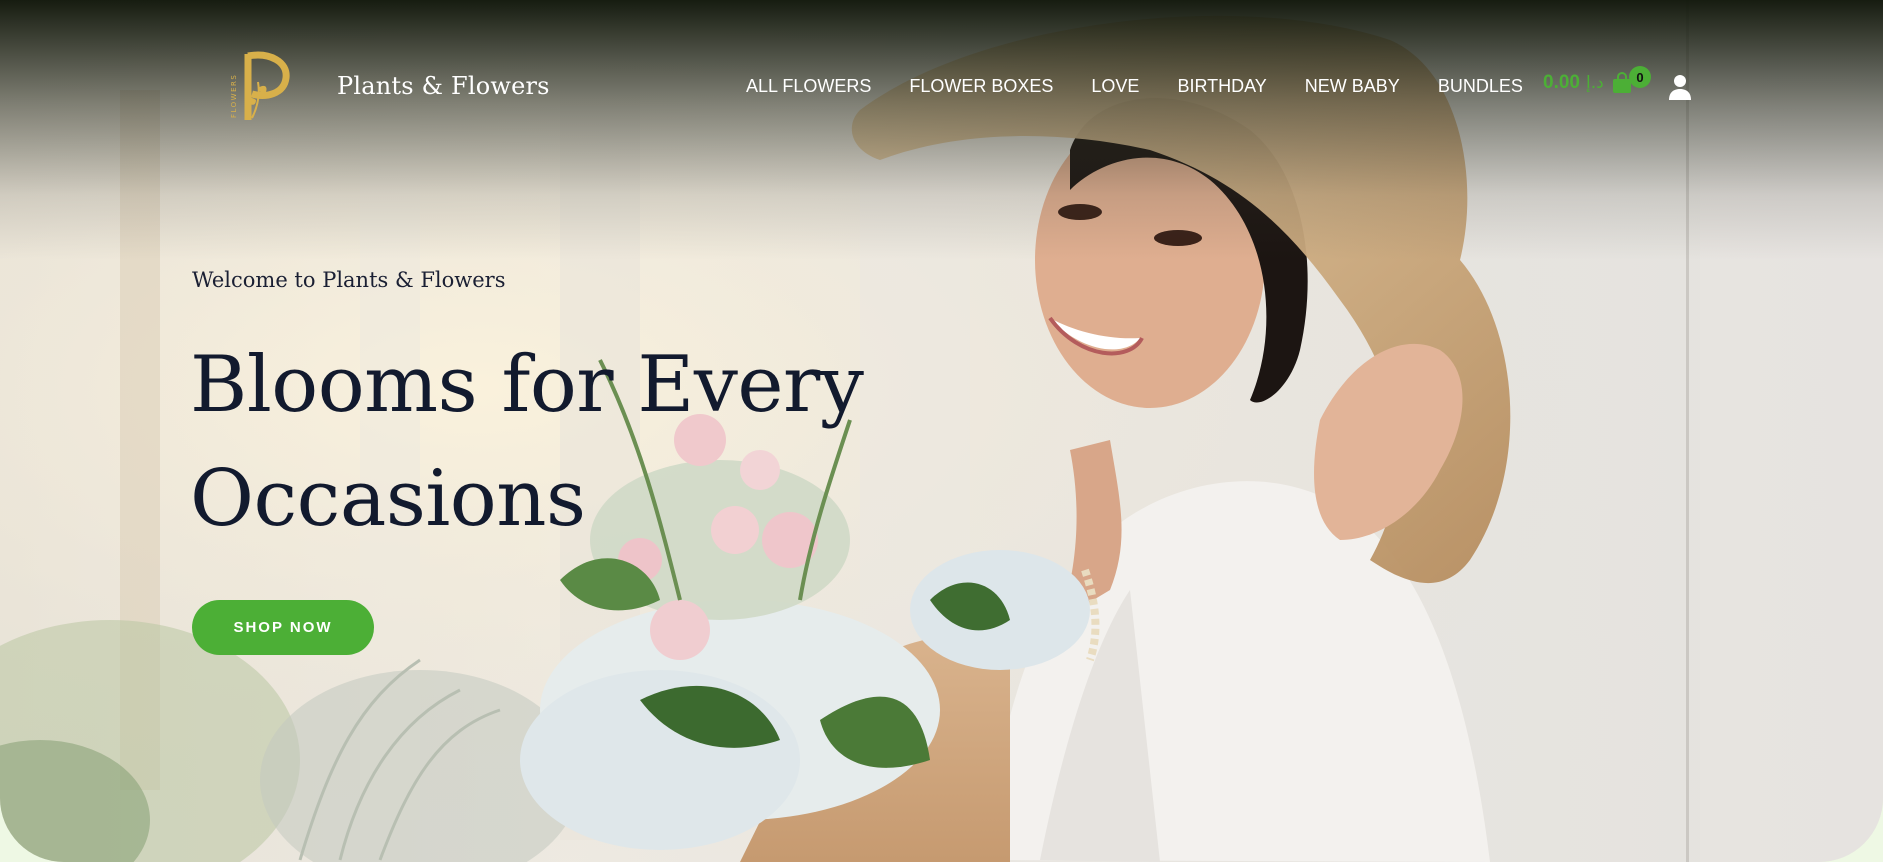 Image resolution: width=1883 pixels, height=862 pixels. I want to click on hero-headline-line-2: Occasions, so click(388, 499).